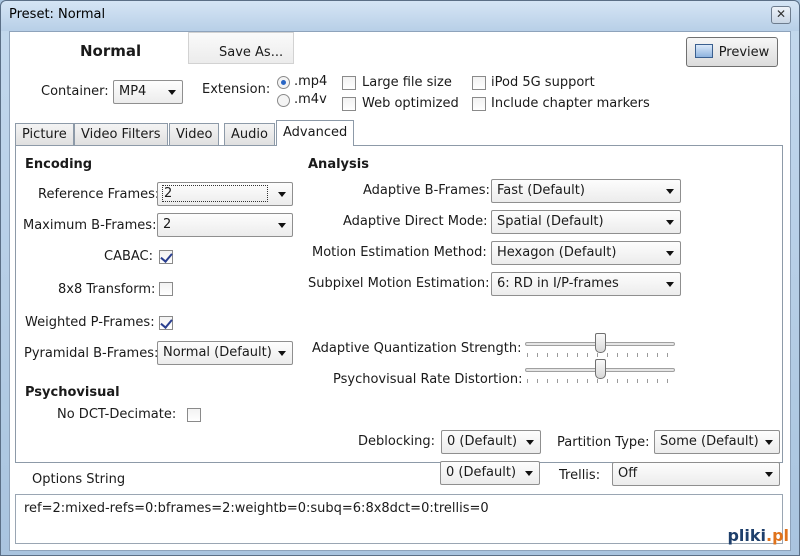  Describe the element at coordinates (283, 100) in the screenshot. I see `ext-m4v-radio` at that location.